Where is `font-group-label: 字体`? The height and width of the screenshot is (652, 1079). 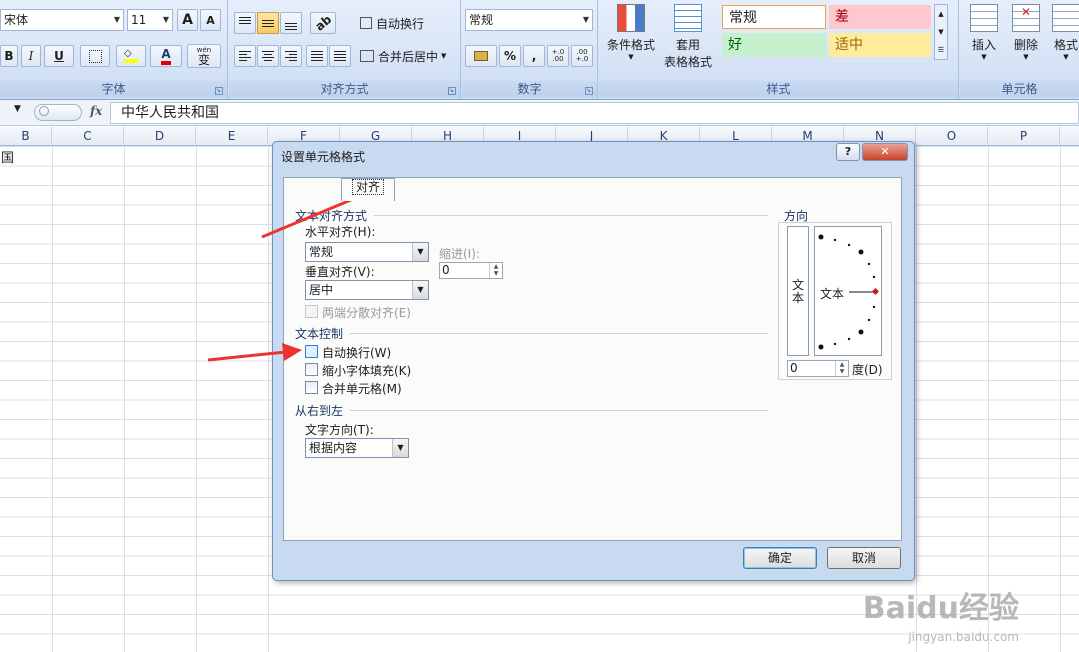
font-group-label: 字体 is located at coordinates (113, 89).